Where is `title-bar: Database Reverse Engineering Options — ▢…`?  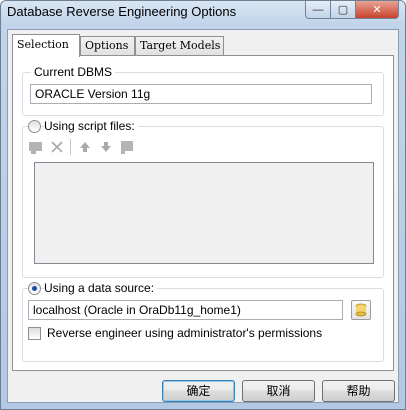
title-bar: Database Reverse Engineering Options — ▢… is located at coordinates (203, 12).